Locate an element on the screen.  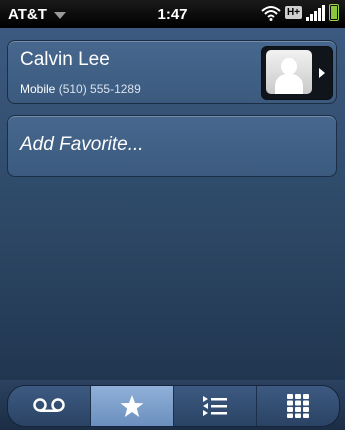
chevron-right-icon is located at coordinates (322, 73).